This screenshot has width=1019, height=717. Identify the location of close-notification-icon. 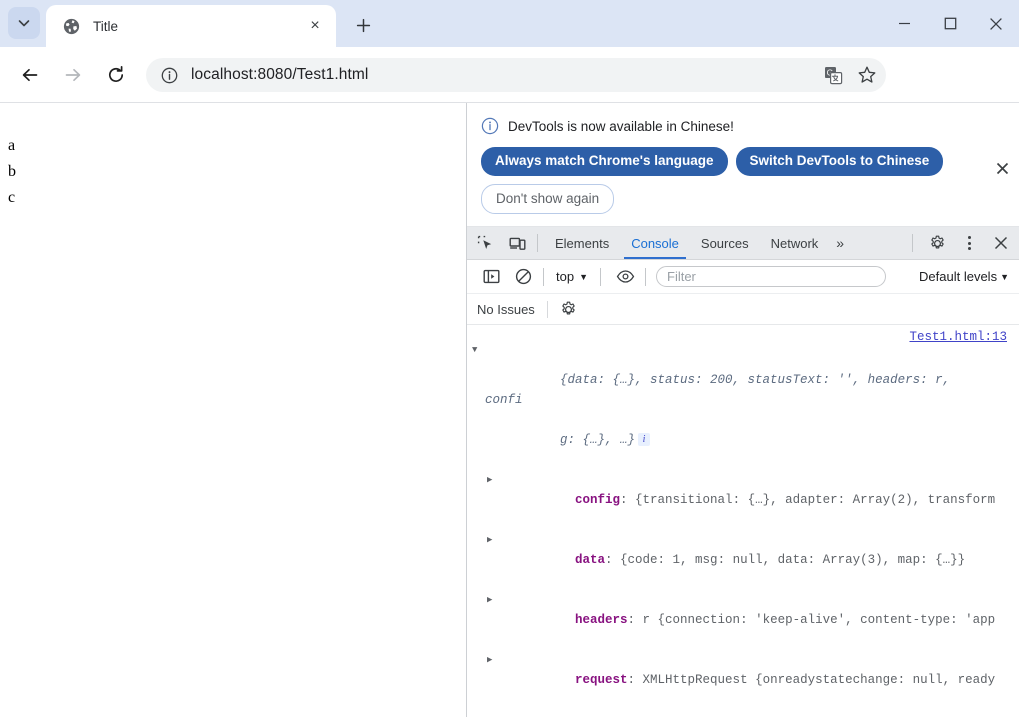
(1002, 168).